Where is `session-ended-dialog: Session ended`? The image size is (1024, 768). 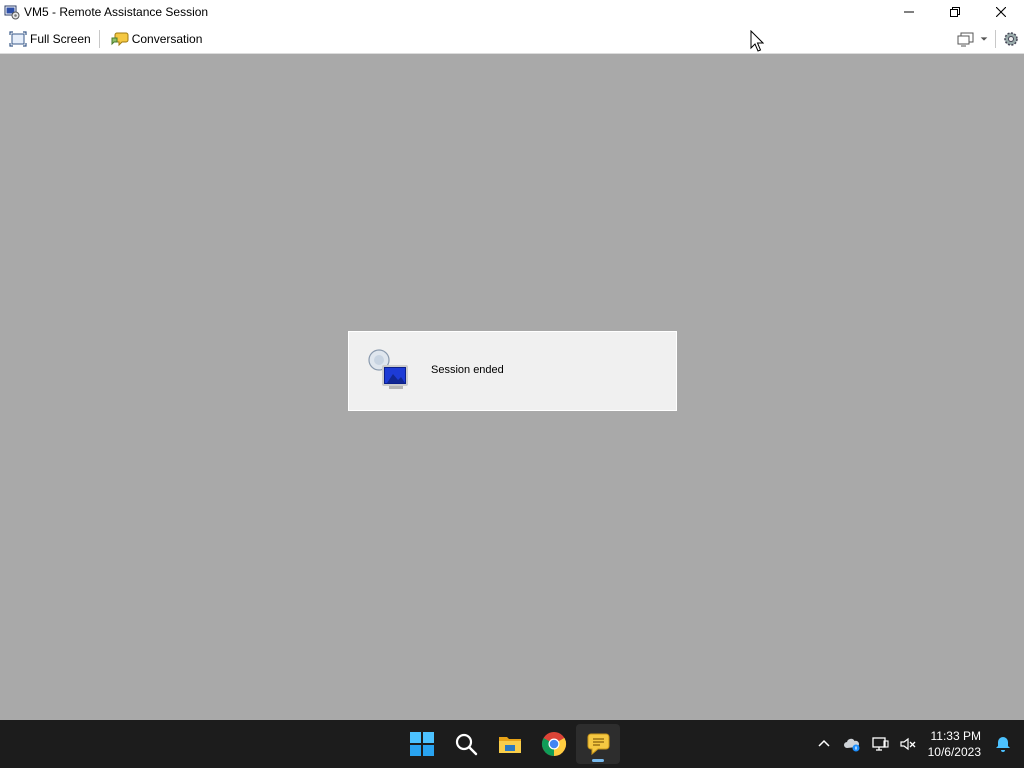
session-ended-dialog: Session ended is located at coordinates (512, 371).